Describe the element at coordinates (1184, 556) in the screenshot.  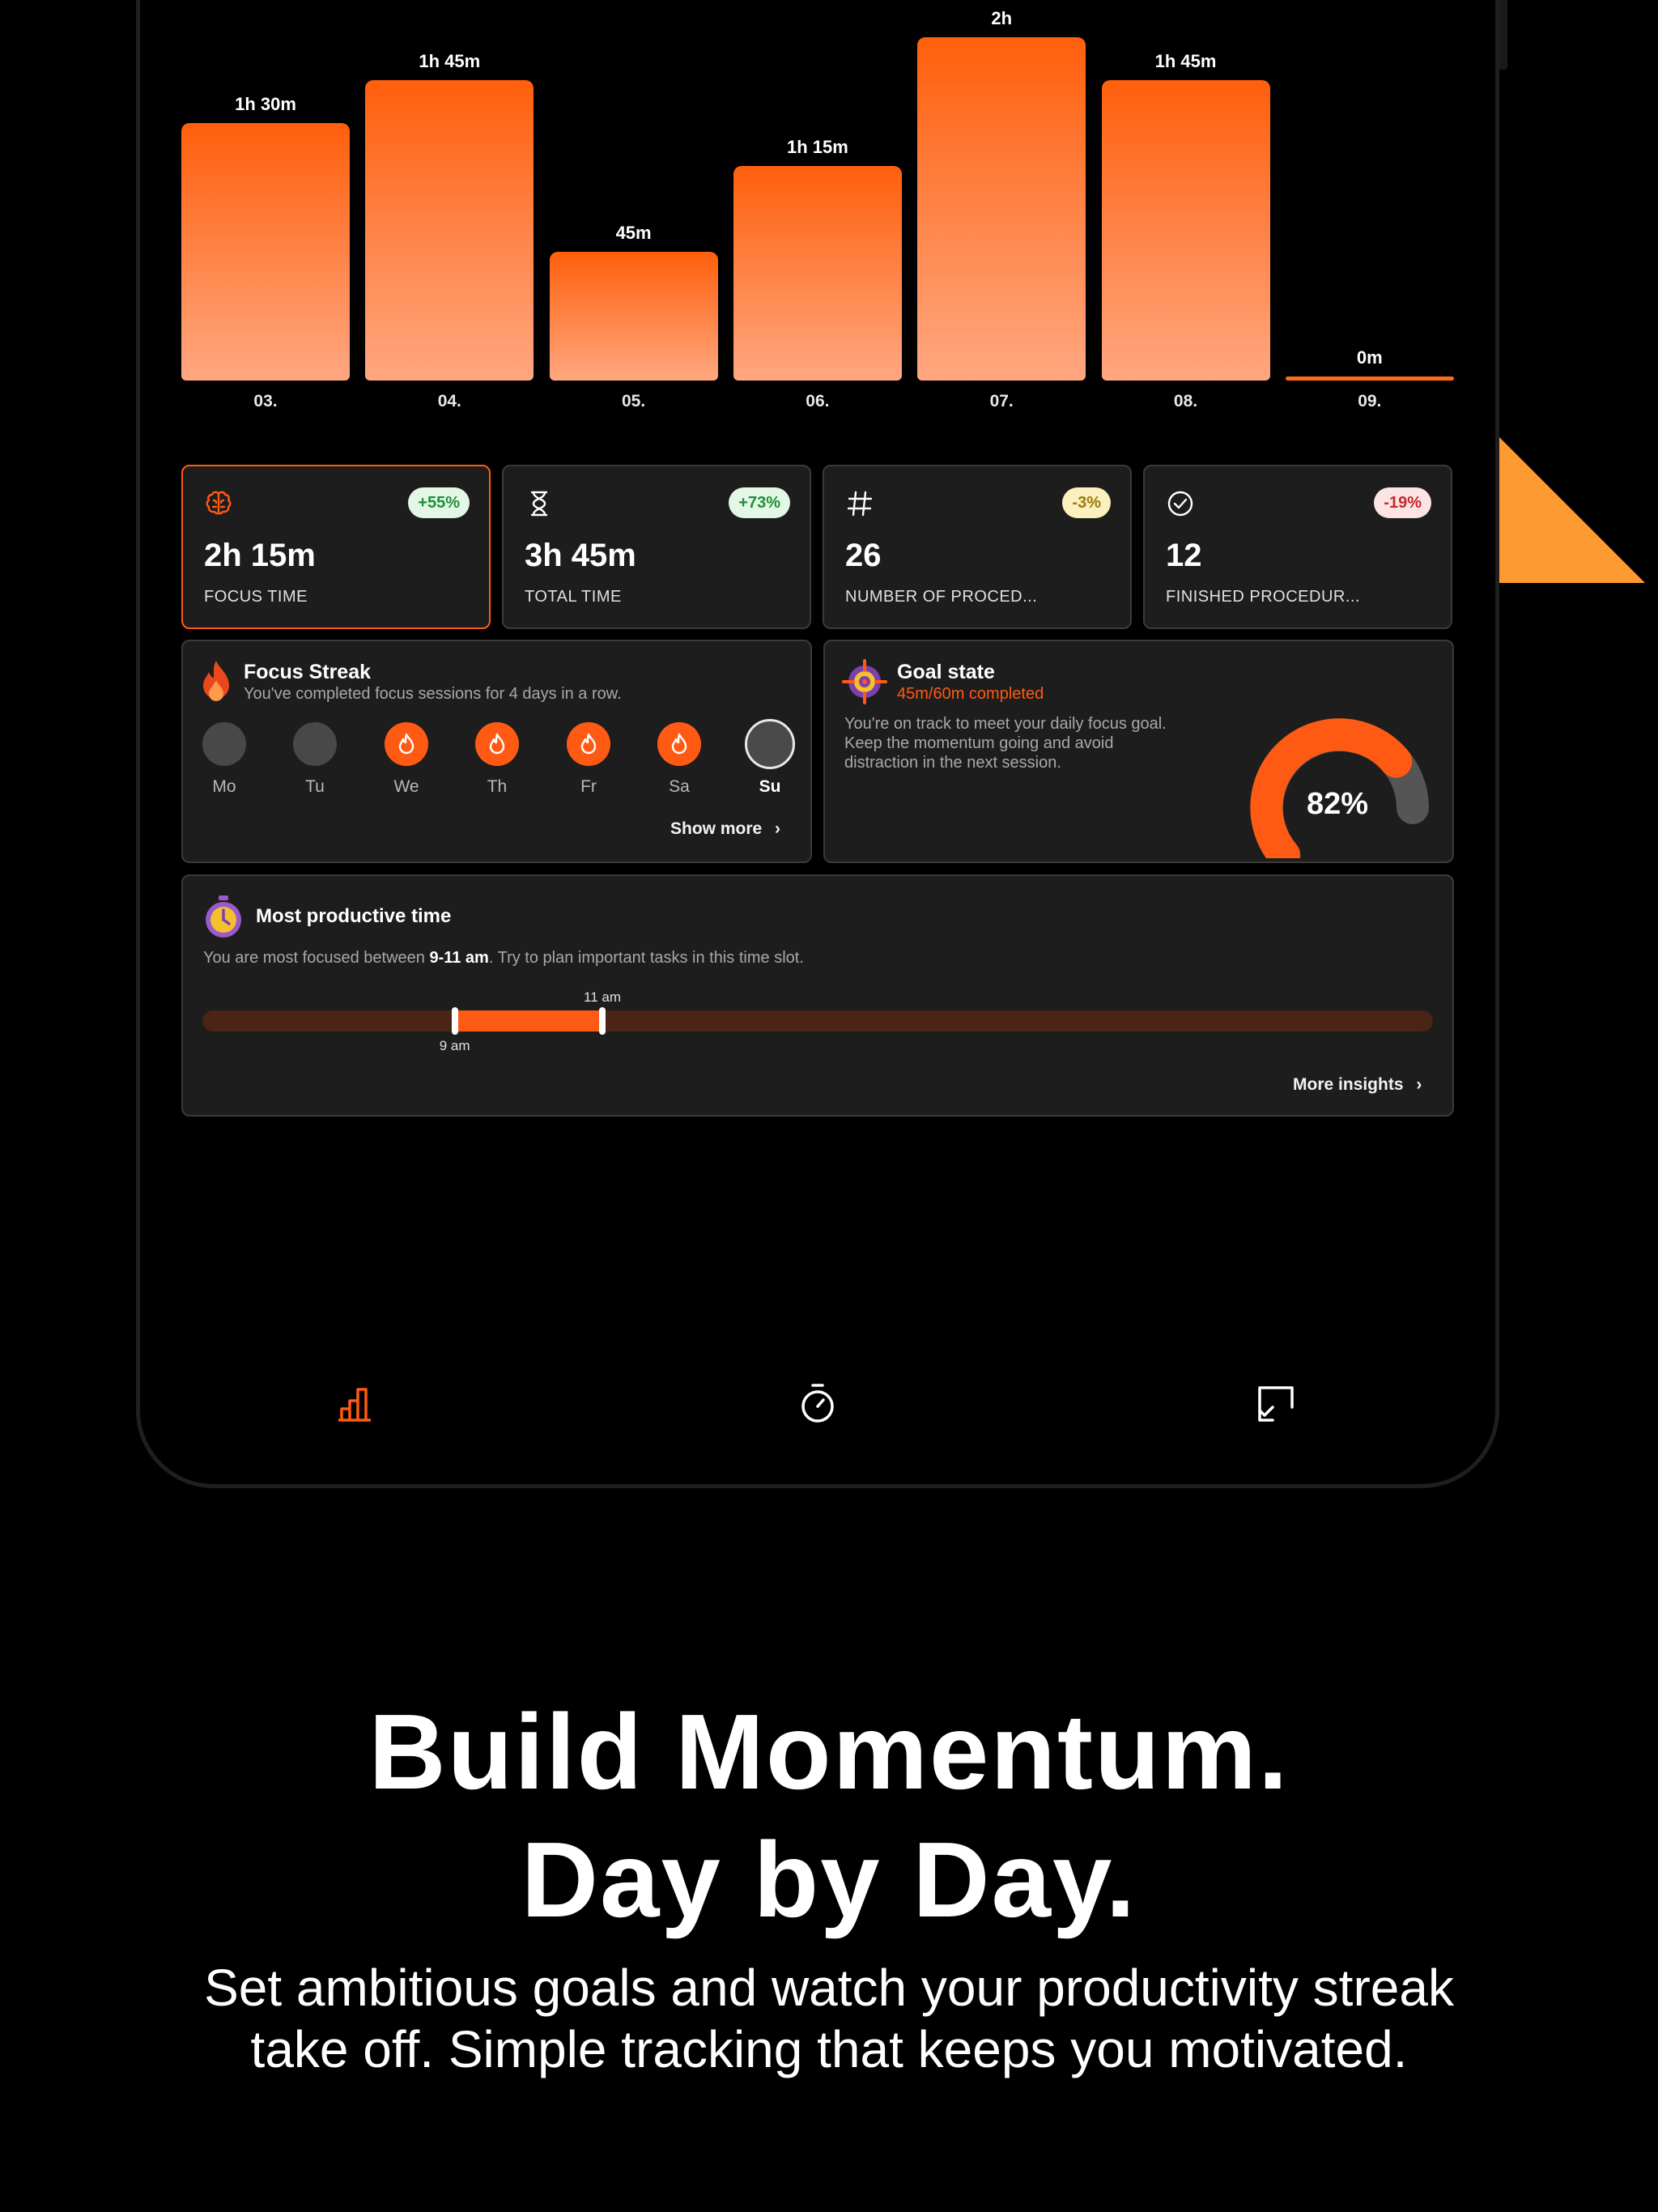
I see `stat-value: 12` at that location.